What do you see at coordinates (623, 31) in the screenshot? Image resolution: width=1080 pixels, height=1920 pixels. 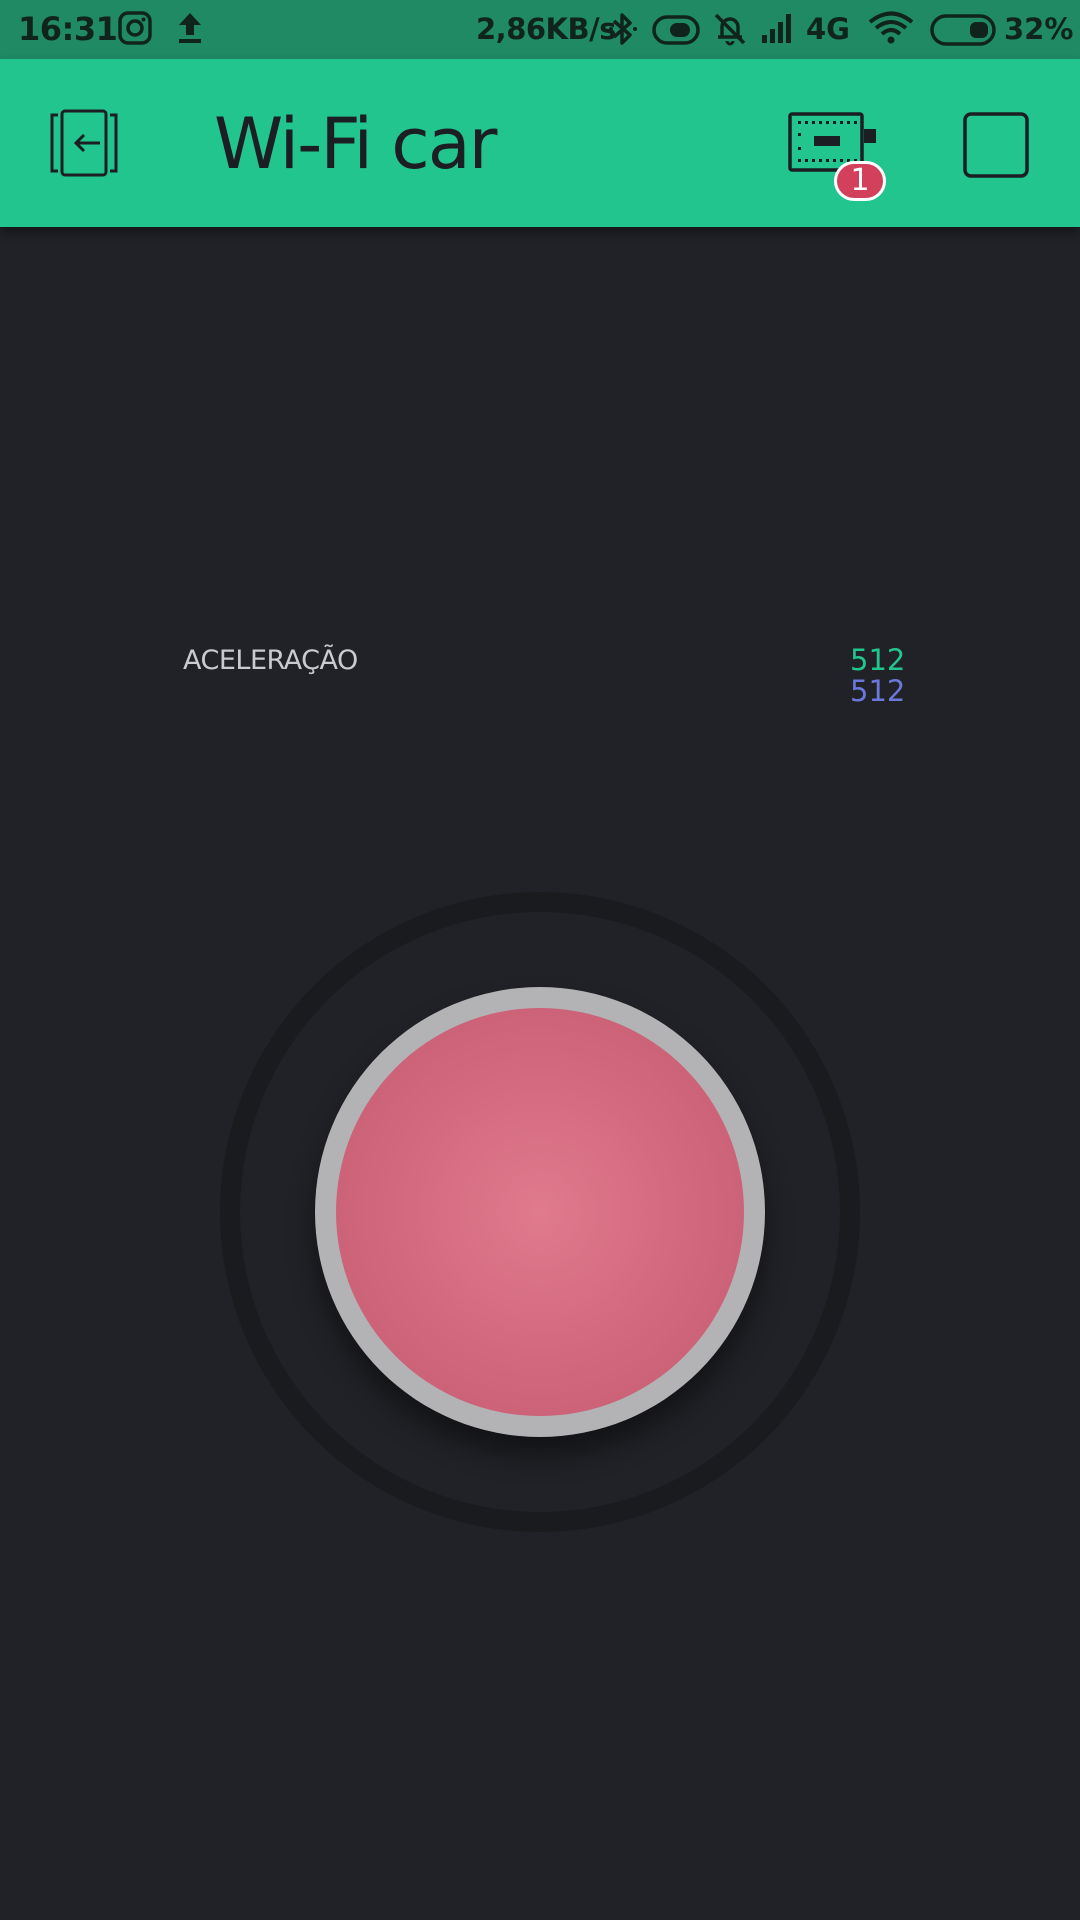 I see `bluetooth-icon` at bounding box center [623, 31].